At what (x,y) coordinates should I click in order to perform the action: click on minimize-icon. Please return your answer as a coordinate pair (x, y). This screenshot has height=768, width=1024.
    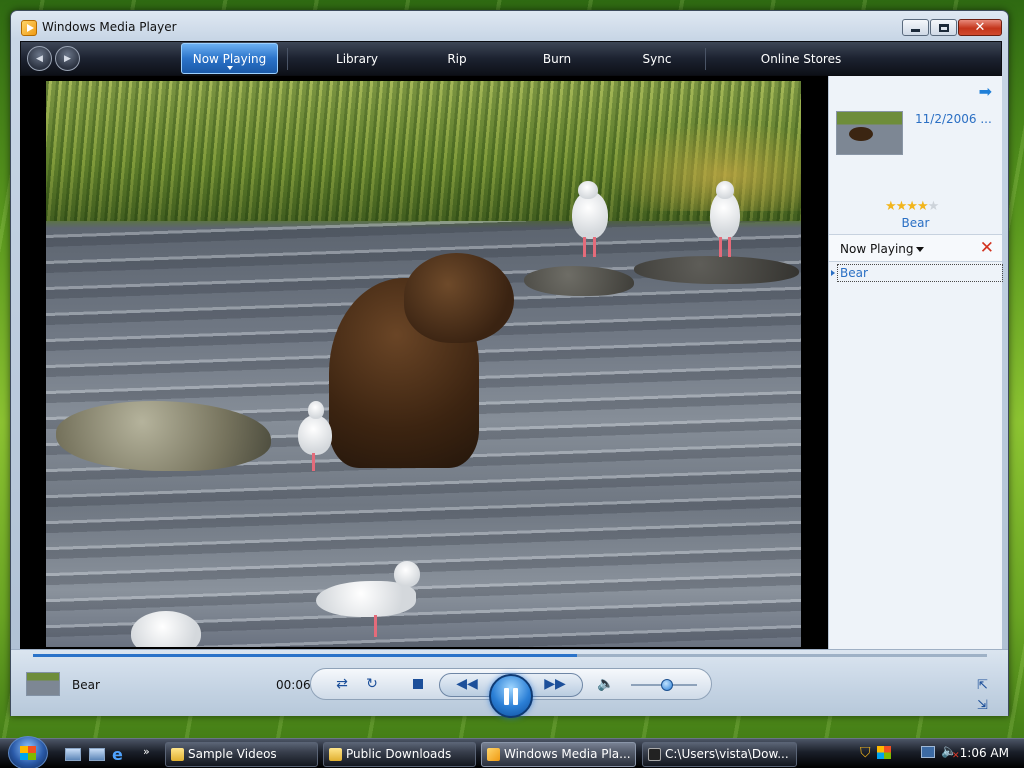
    Looking at the image, I should click on (915, 30).